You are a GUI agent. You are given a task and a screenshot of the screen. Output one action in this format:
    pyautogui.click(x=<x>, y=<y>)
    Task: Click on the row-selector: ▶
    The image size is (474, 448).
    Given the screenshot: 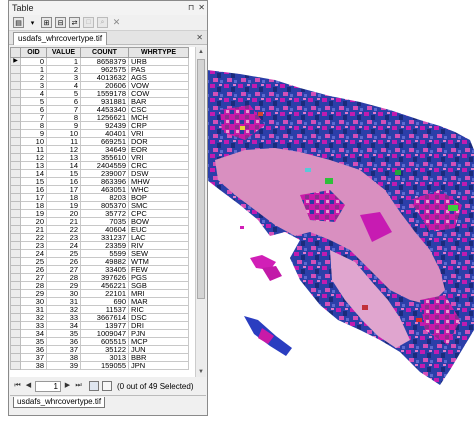 What is the action you would take?
    pyautogui.click(x=15, y=61)
    